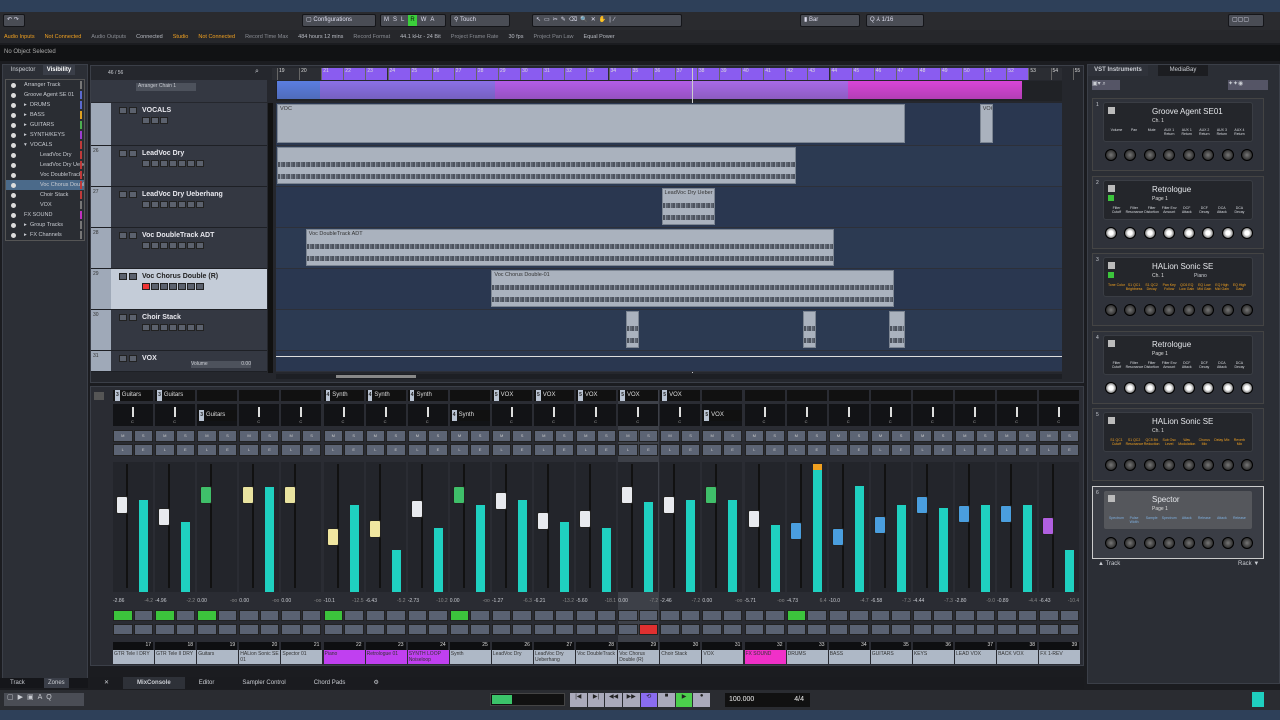  I want to click on volume-readout: -2.46 -7.2, so click(680, 601).